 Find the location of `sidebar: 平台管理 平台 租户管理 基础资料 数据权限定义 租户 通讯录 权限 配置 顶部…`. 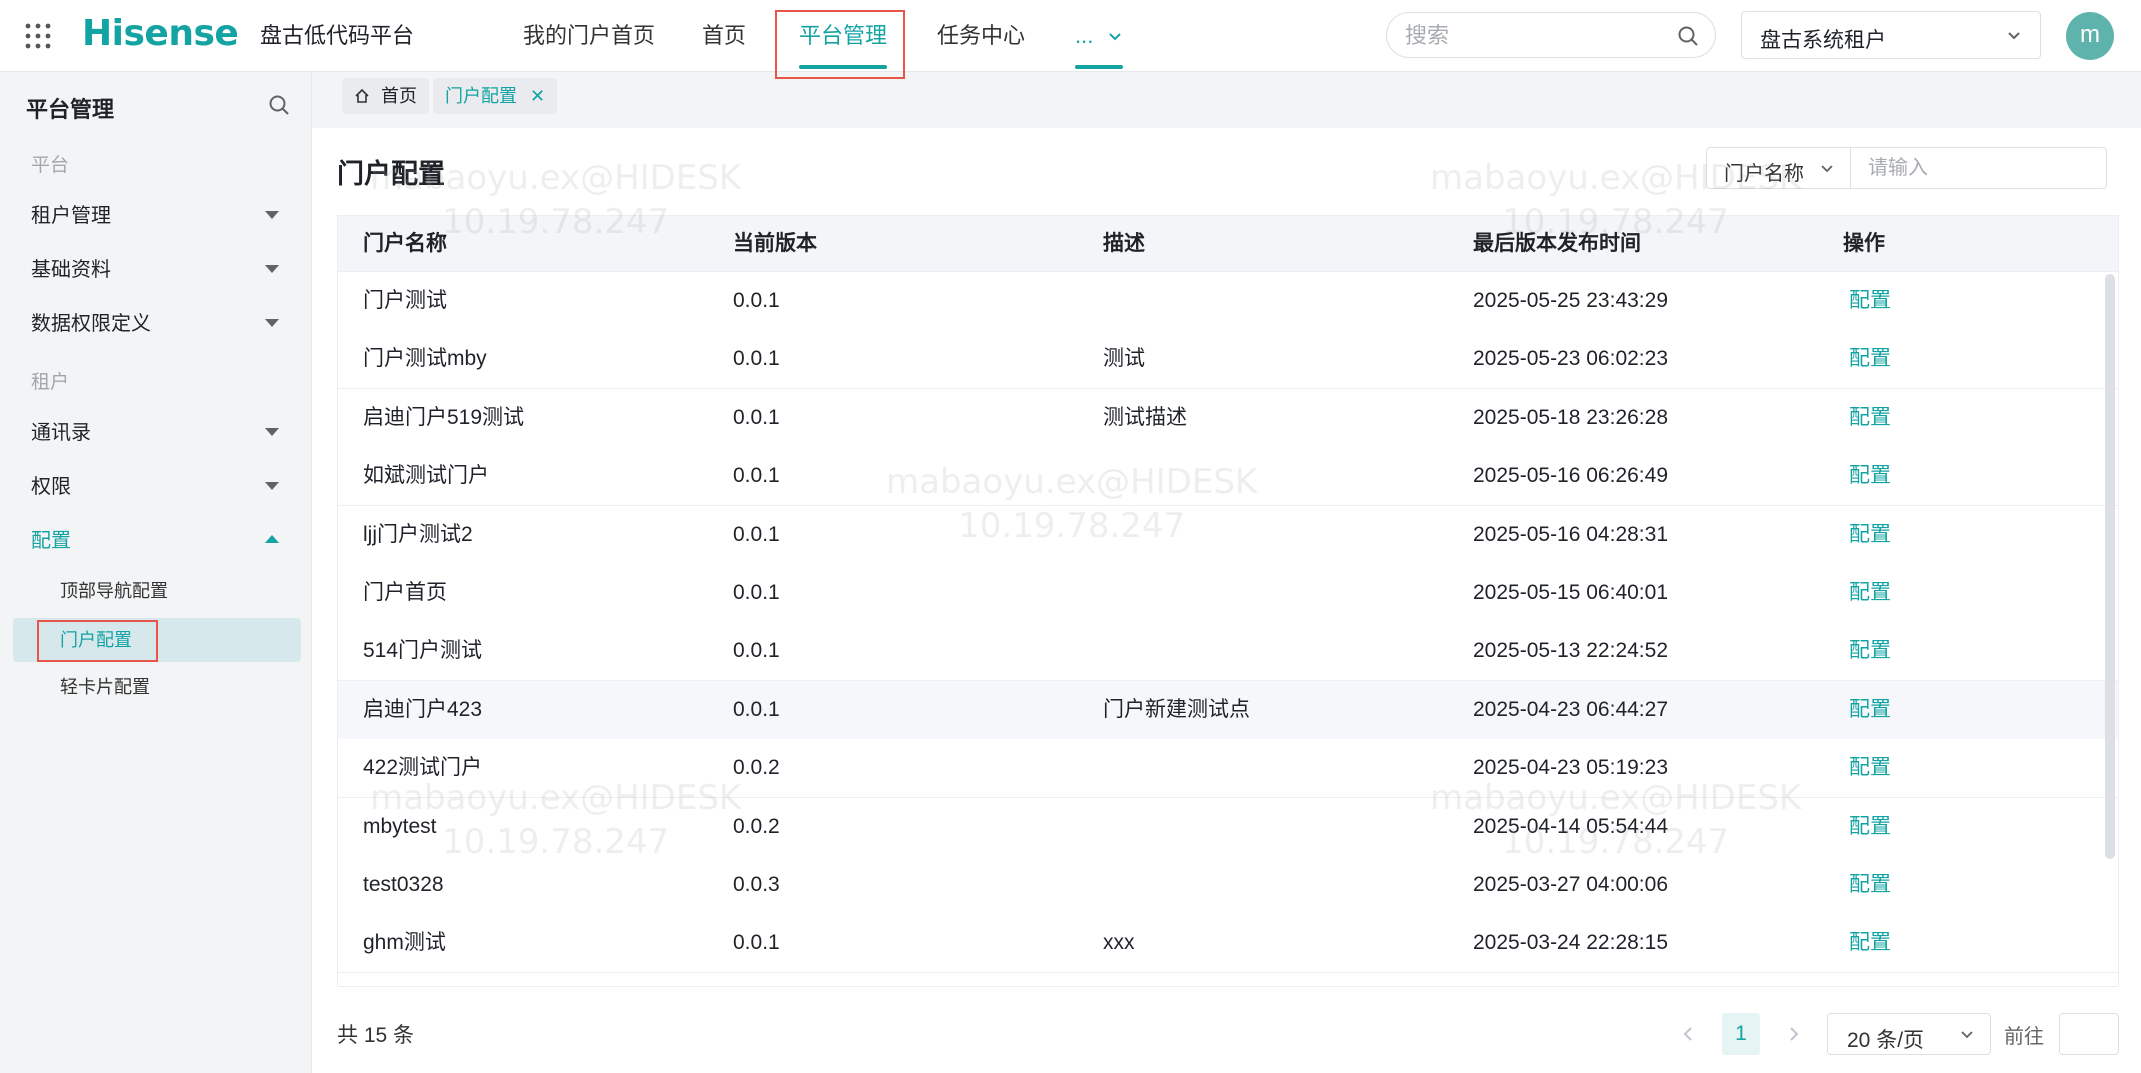

sidebar: 平台管理 平台 租户管理 基础资料 数据权限定义 租户 通讯录 权限 配置 顶部… is located at coordinates (156, 572).